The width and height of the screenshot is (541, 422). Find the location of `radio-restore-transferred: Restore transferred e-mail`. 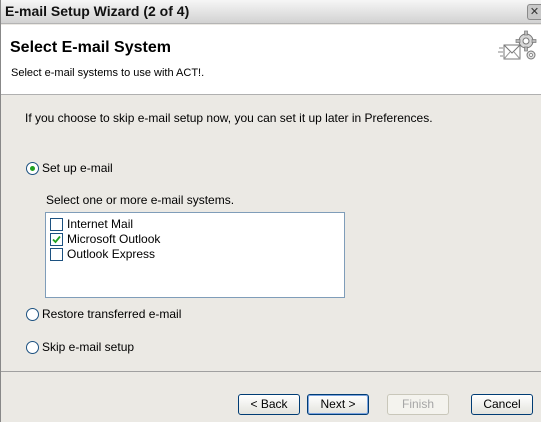

radio-restore-transferred: Restore transferred e-mail is located at coordinates (103, 314).